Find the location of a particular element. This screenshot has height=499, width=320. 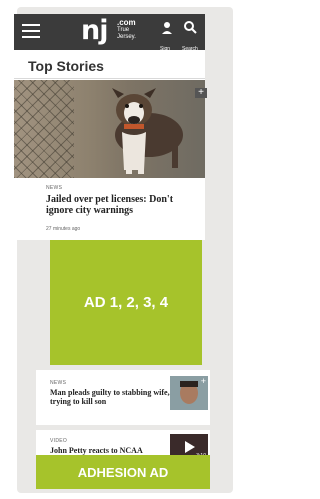

lead-story-photo is located at coordinates (109, 129).